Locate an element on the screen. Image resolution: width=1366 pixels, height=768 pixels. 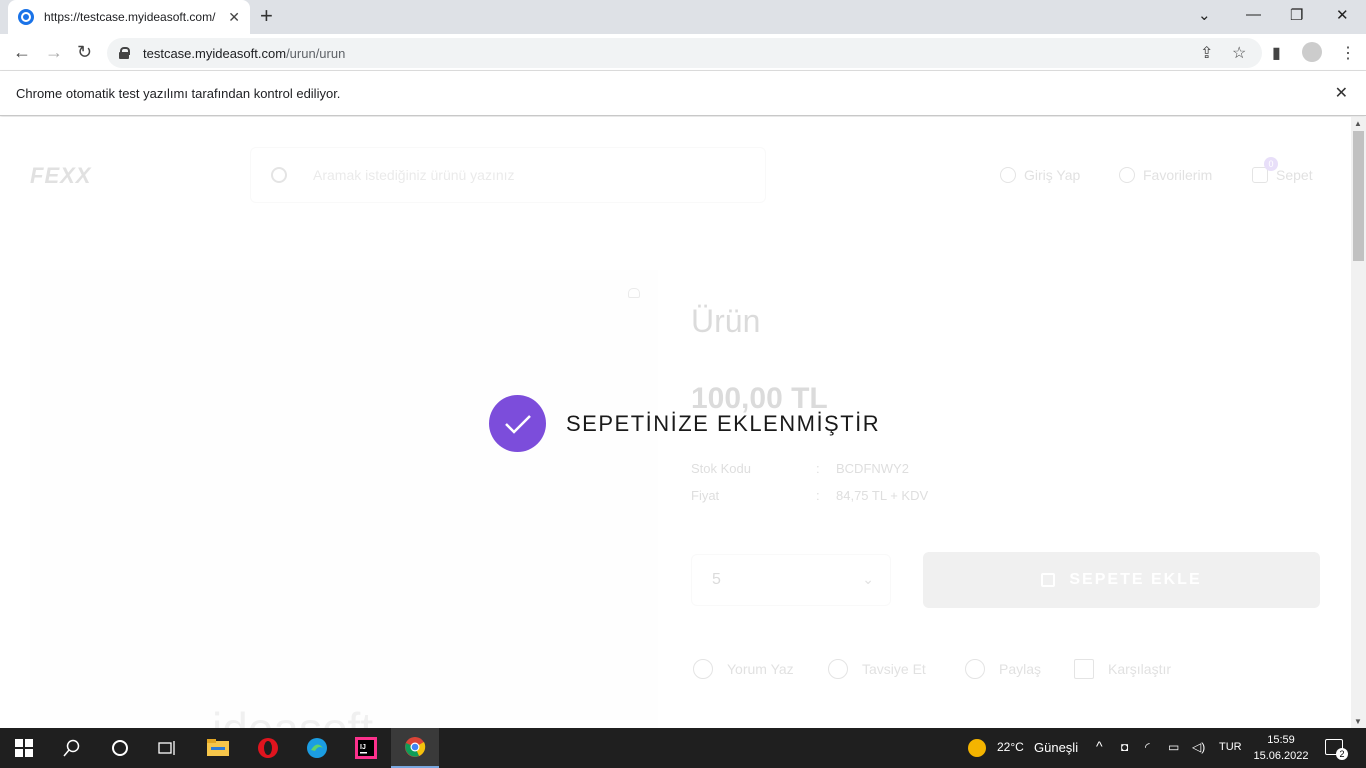
login-link: Giriş Yap is located at coordinates (1040, 175).